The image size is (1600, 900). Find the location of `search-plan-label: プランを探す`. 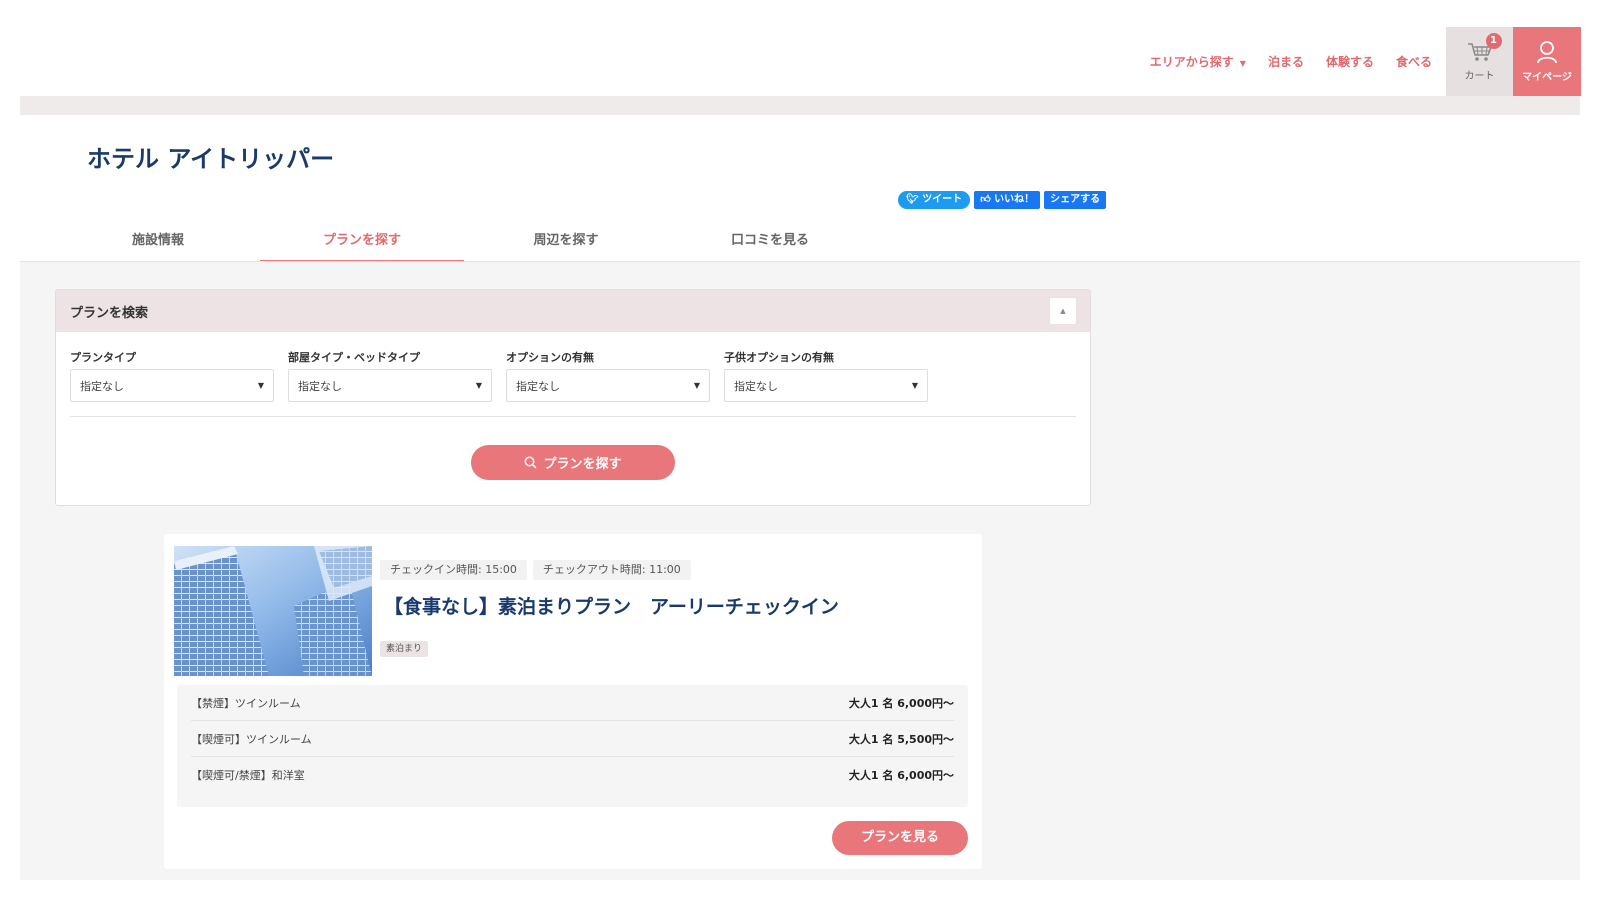

search-plan-label: プランを探す is located at coordinates (582, 464).